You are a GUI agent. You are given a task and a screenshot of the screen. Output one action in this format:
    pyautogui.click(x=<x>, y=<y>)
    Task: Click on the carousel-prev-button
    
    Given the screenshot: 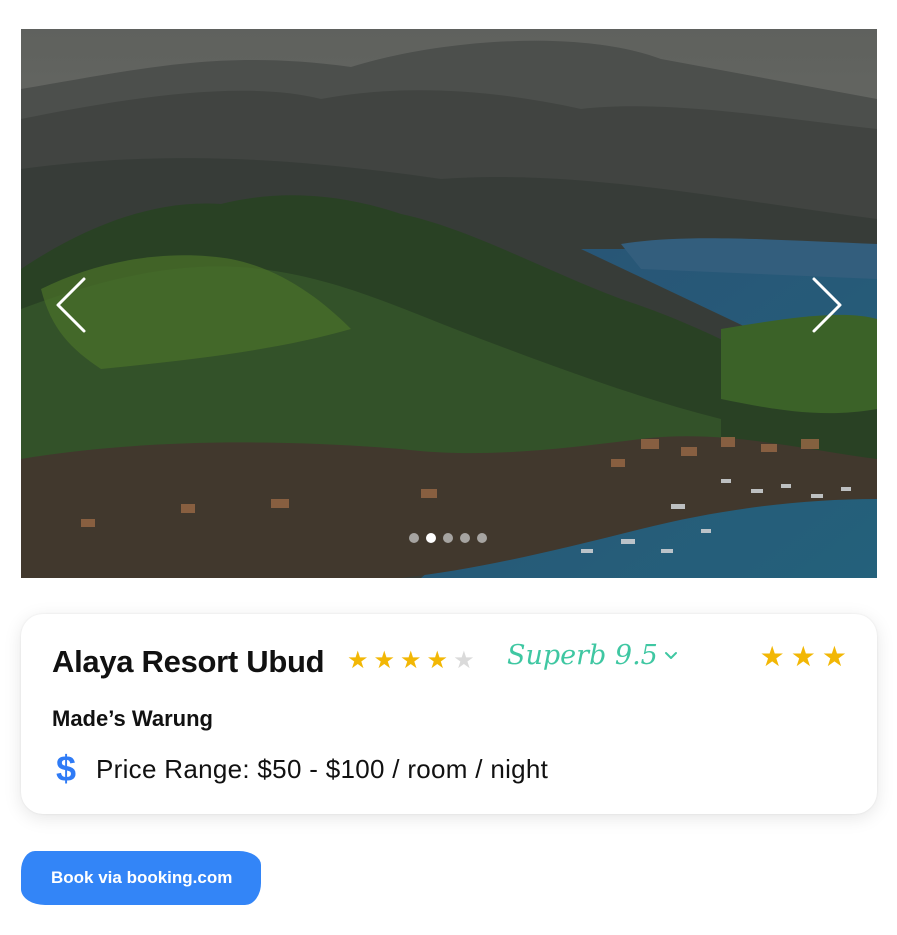 What is the action you would take?
    pyautogui.click(x=71, y=305)
    